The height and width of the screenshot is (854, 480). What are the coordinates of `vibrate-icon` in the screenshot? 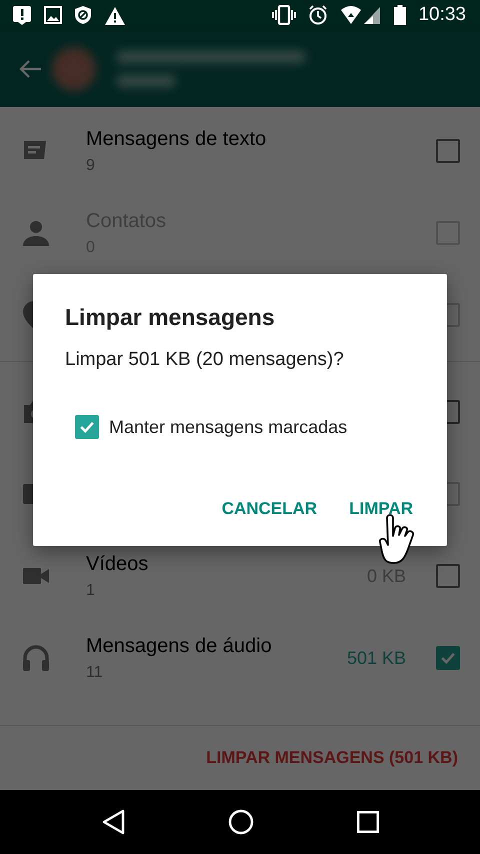 It's located at (284, 15).